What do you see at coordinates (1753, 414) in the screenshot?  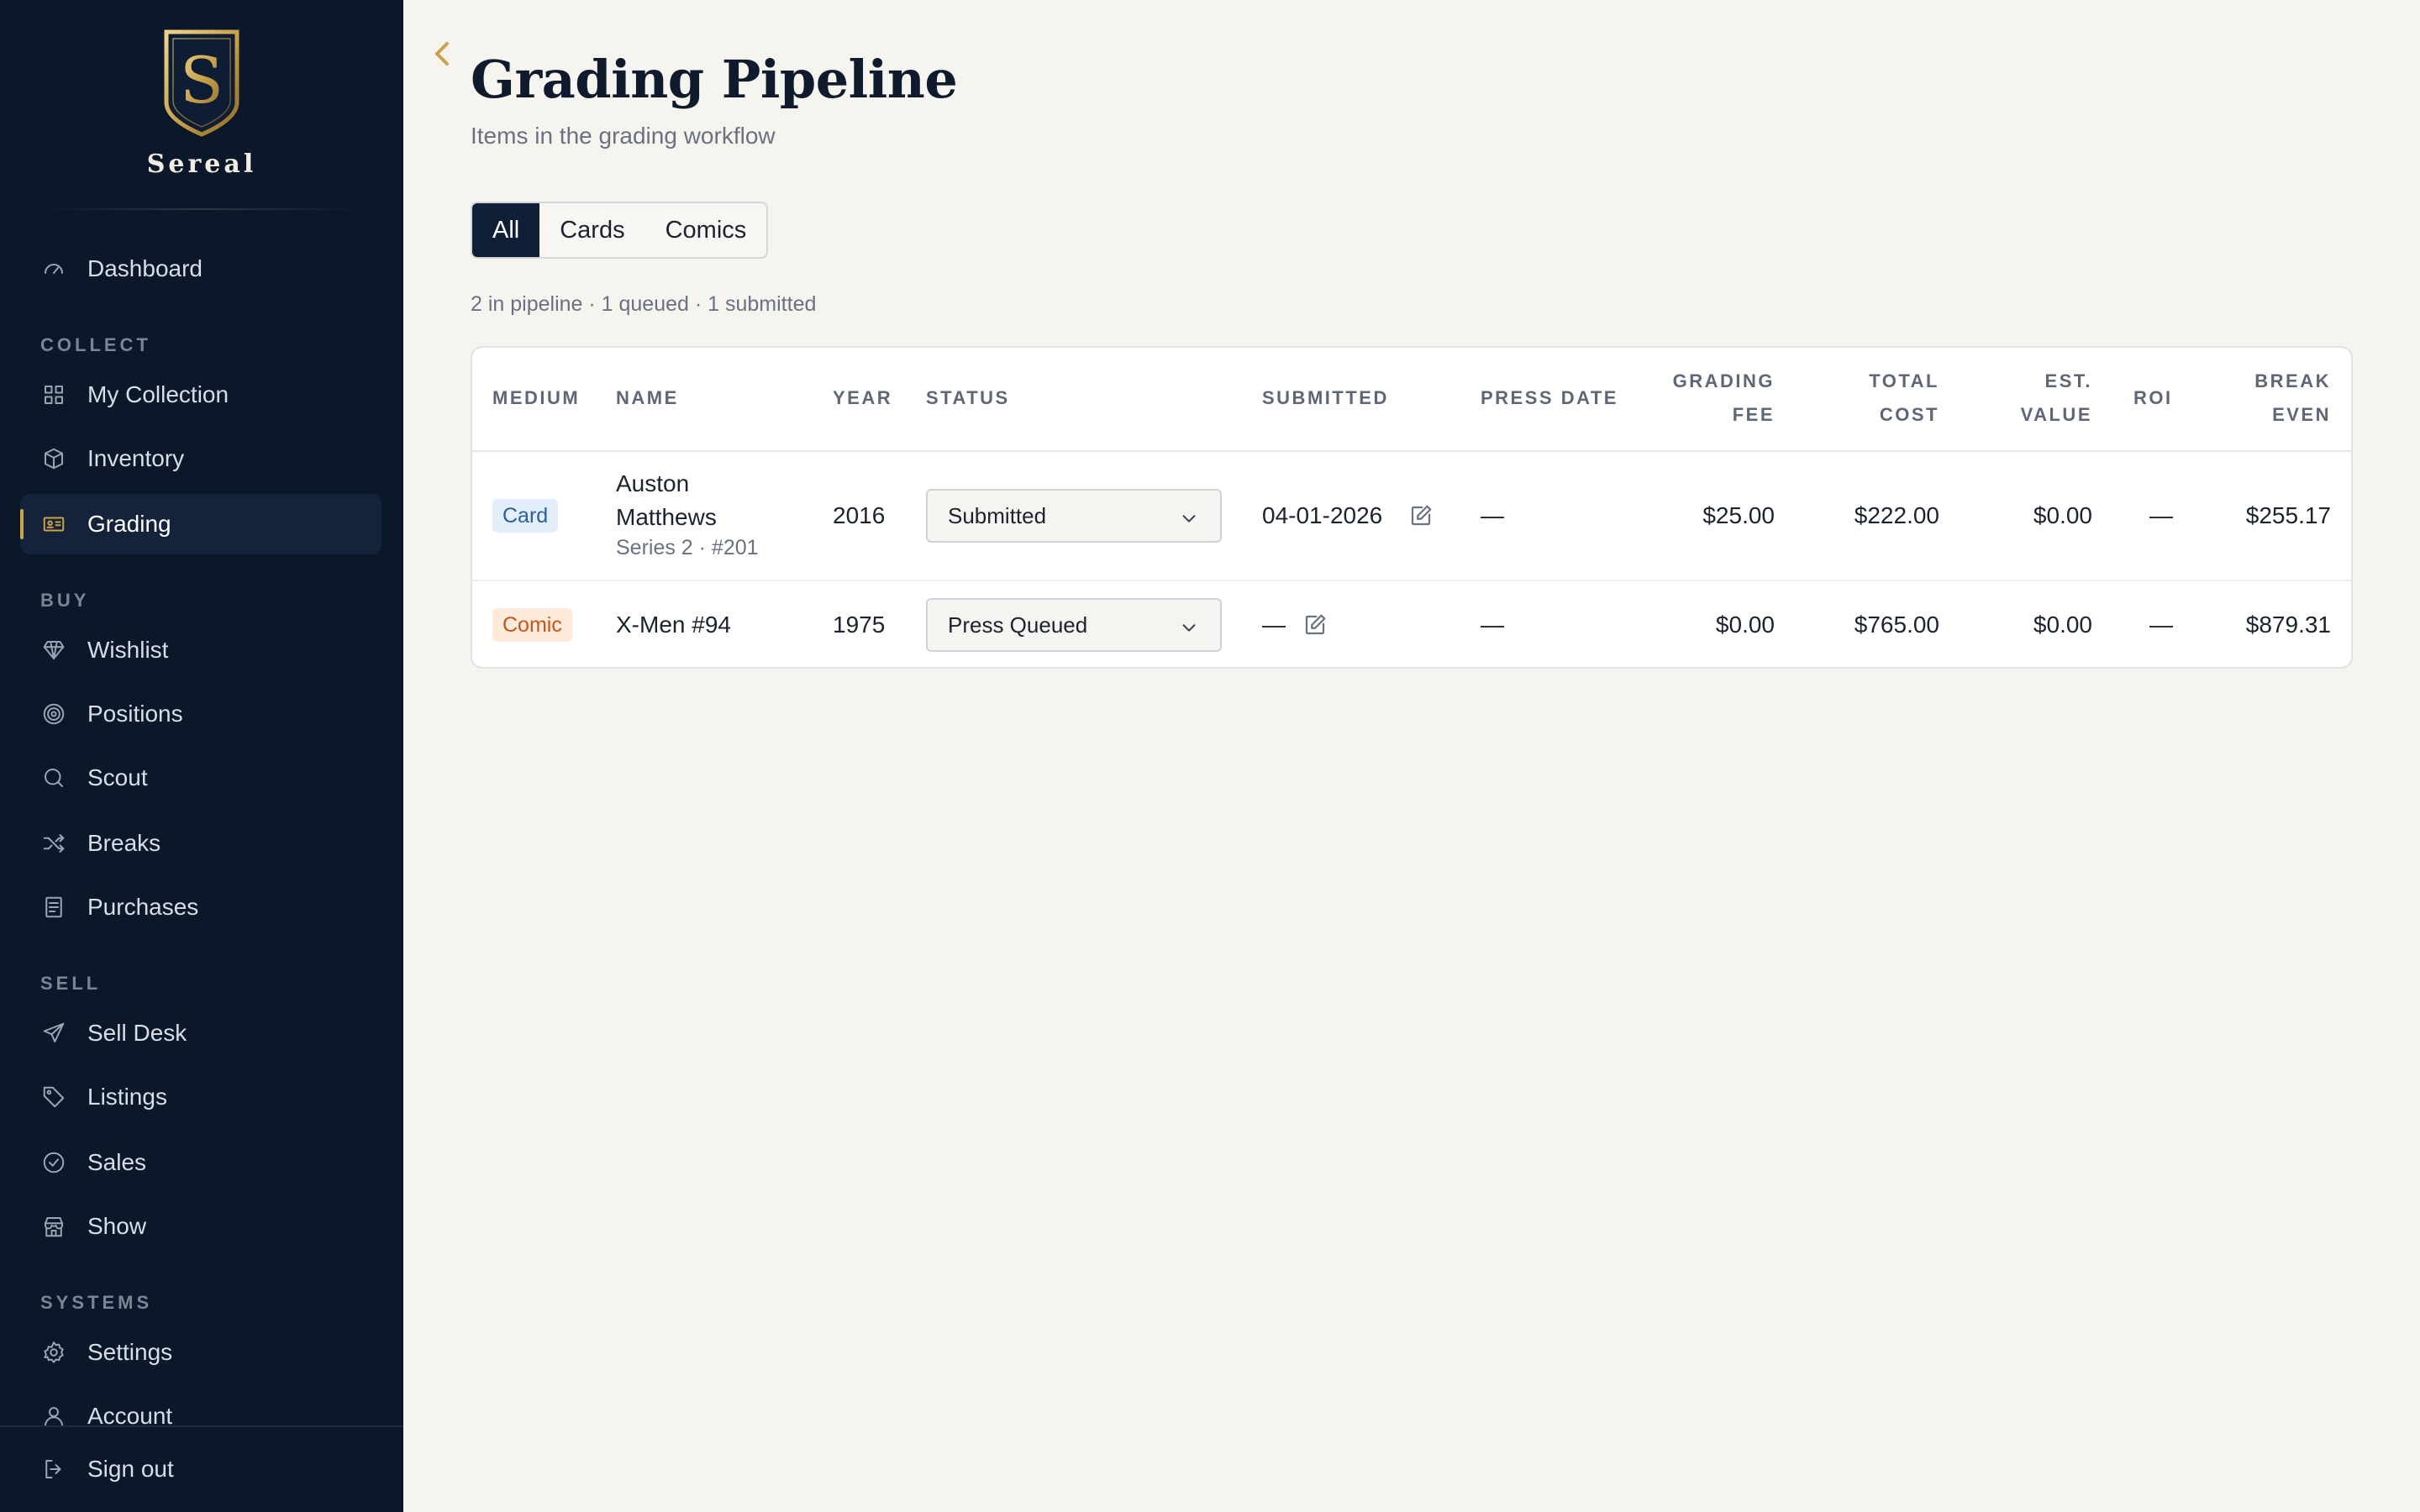 I see `column-header-line: FEE` at bounding box center [1753, 414].